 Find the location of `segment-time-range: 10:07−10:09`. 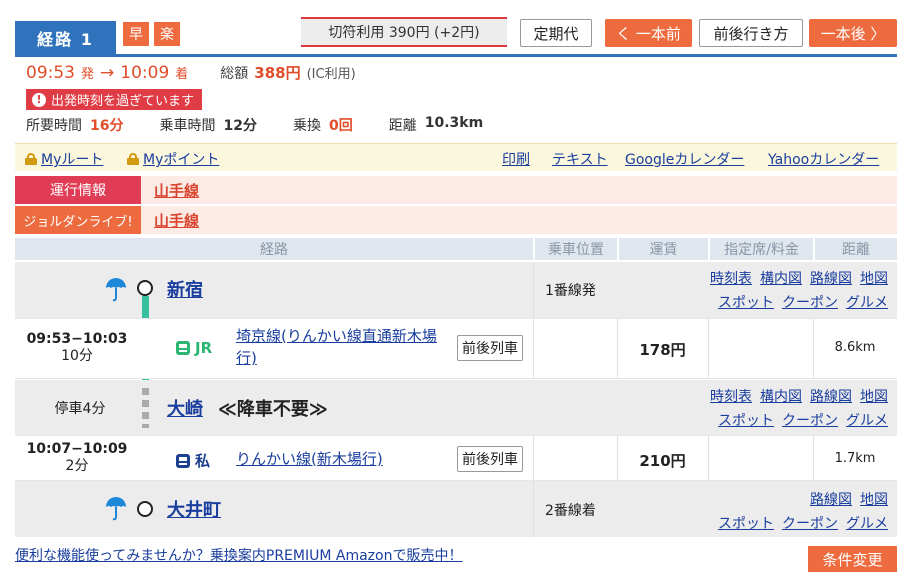

segment-time-range: 10:07−10:09 is located at coordinates (77, 449).